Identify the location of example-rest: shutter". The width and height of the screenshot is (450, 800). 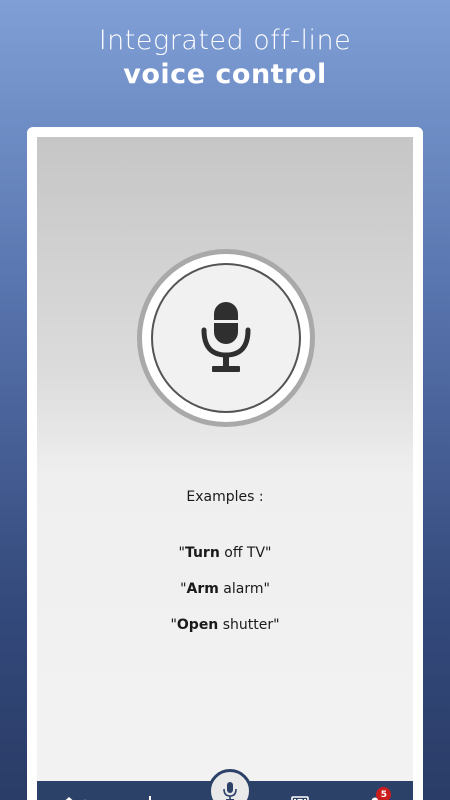
(249, 625).